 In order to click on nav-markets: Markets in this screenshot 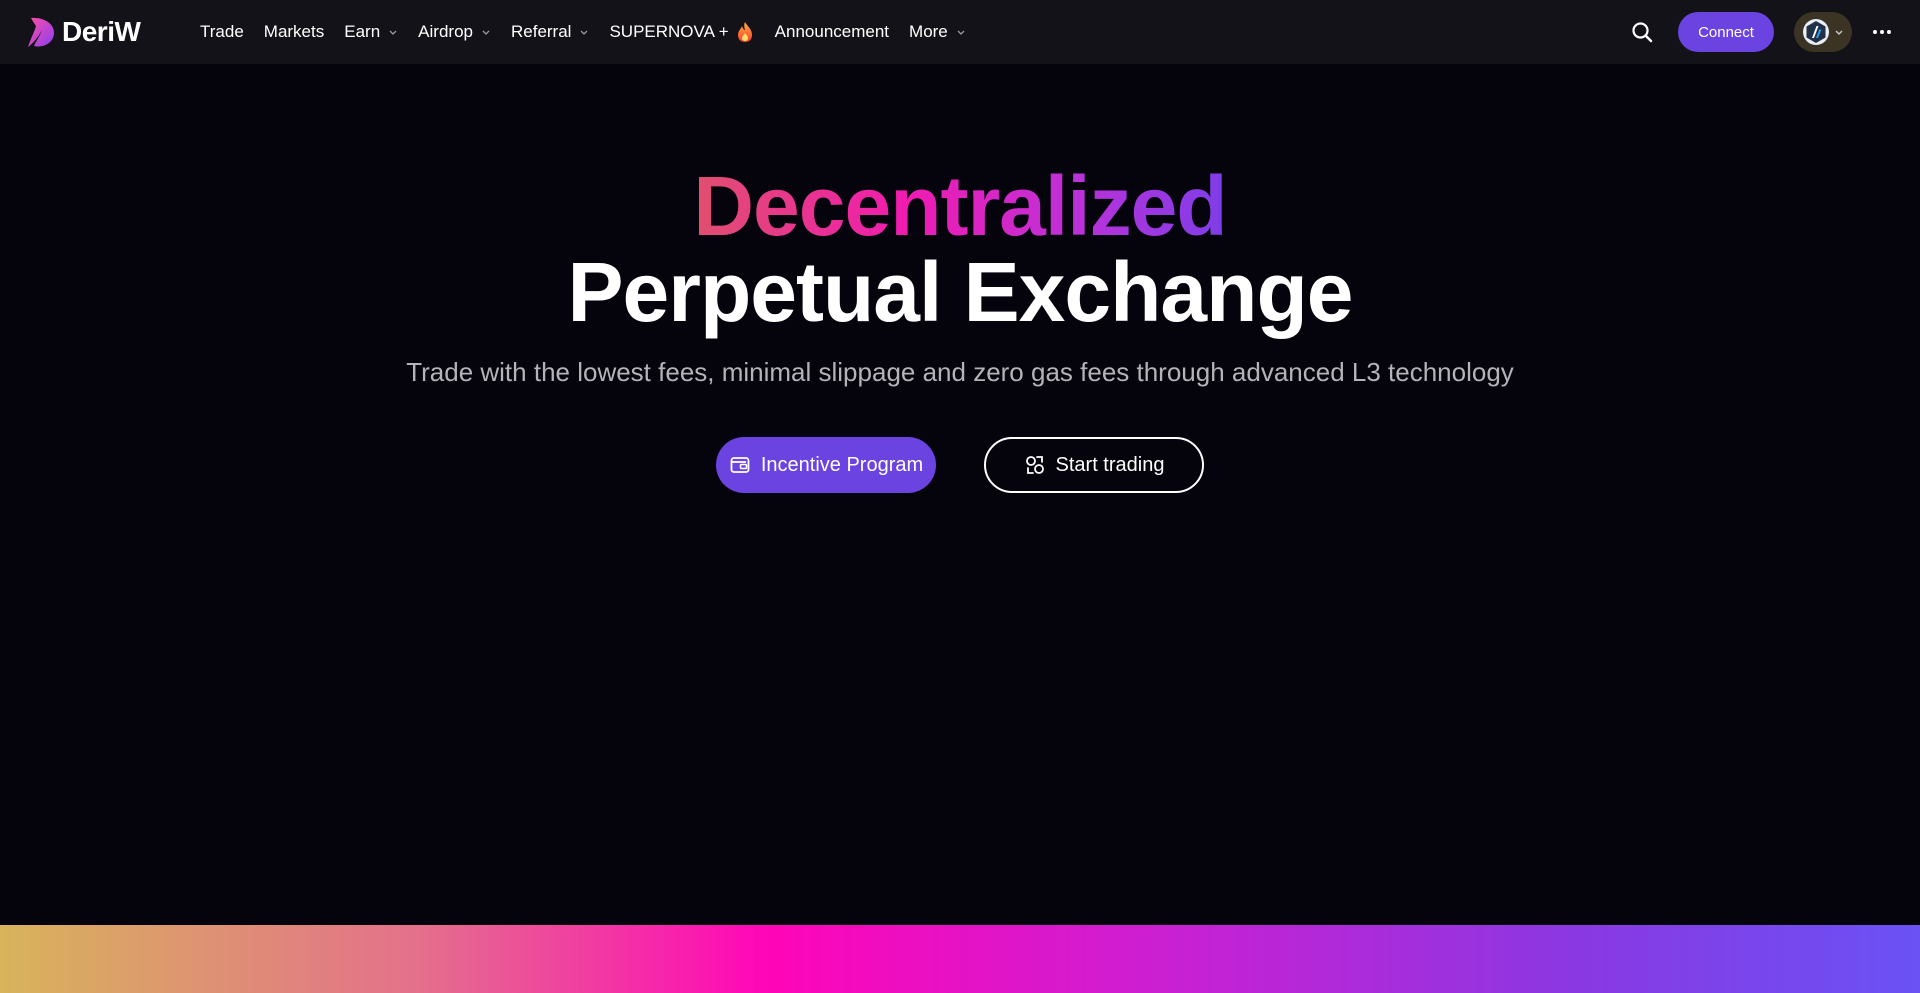, I will do `click(294, 32)`.